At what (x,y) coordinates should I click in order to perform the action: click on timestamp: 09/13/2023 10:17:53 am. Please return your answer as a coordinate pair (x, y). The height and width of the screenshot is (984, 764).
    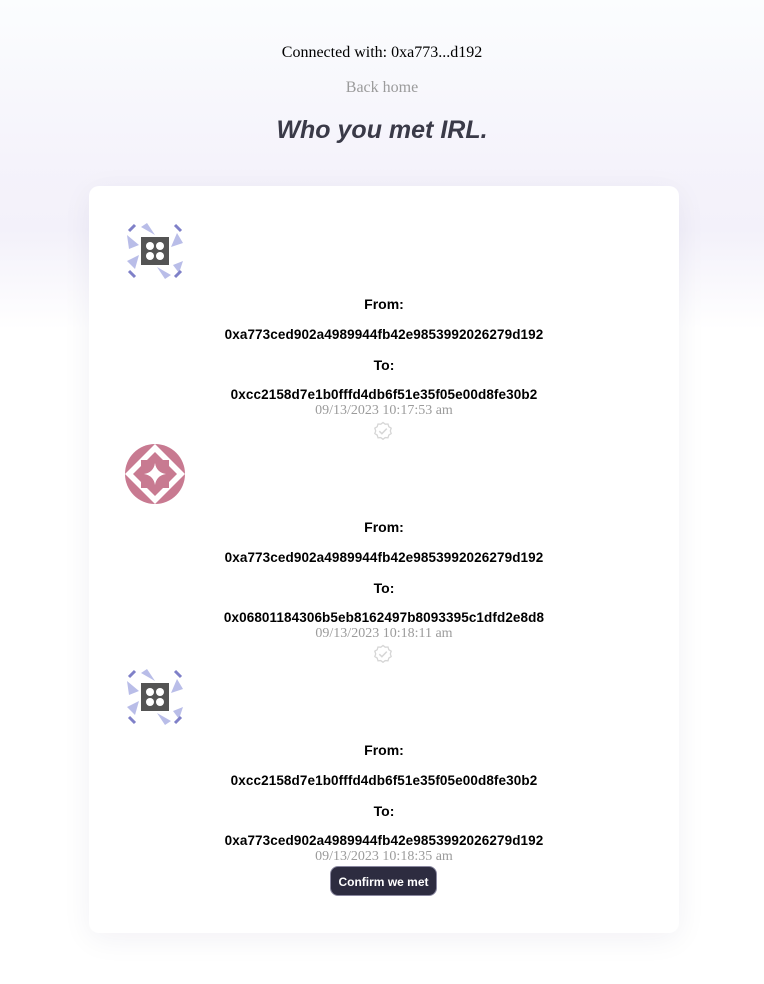
    Looking at the image, I should click on (384, 410).